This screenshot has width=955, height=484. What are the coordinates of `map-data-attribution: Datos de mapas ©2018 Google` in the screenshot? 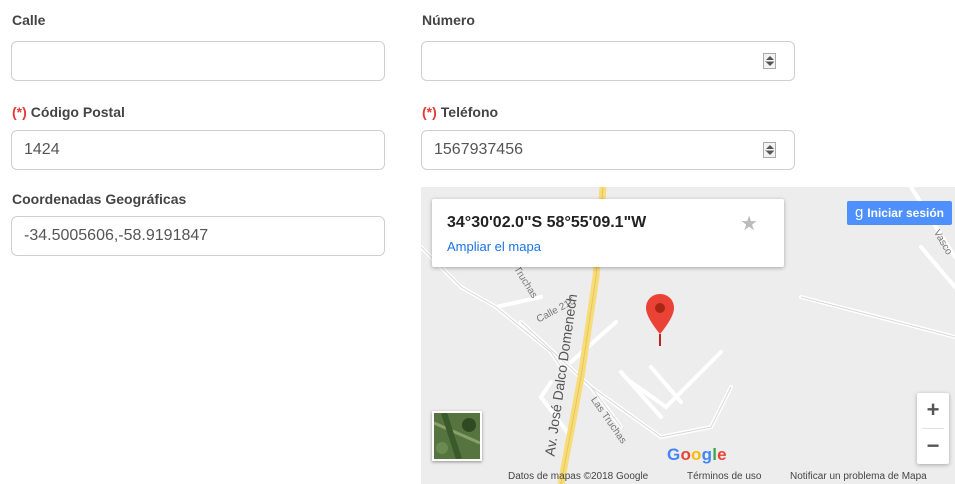 It's located at (578, 476).